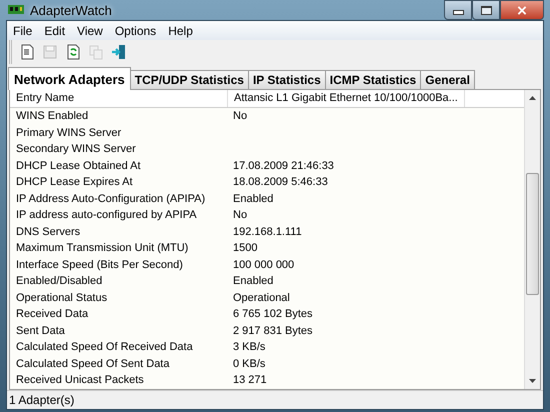 Image resolution: width=550 pixels, height=412 pixels. Describe the element at coordinates (273, 331) in the screenshot. I see `table-cell-text: 2 917 831 Bytes` at that location.